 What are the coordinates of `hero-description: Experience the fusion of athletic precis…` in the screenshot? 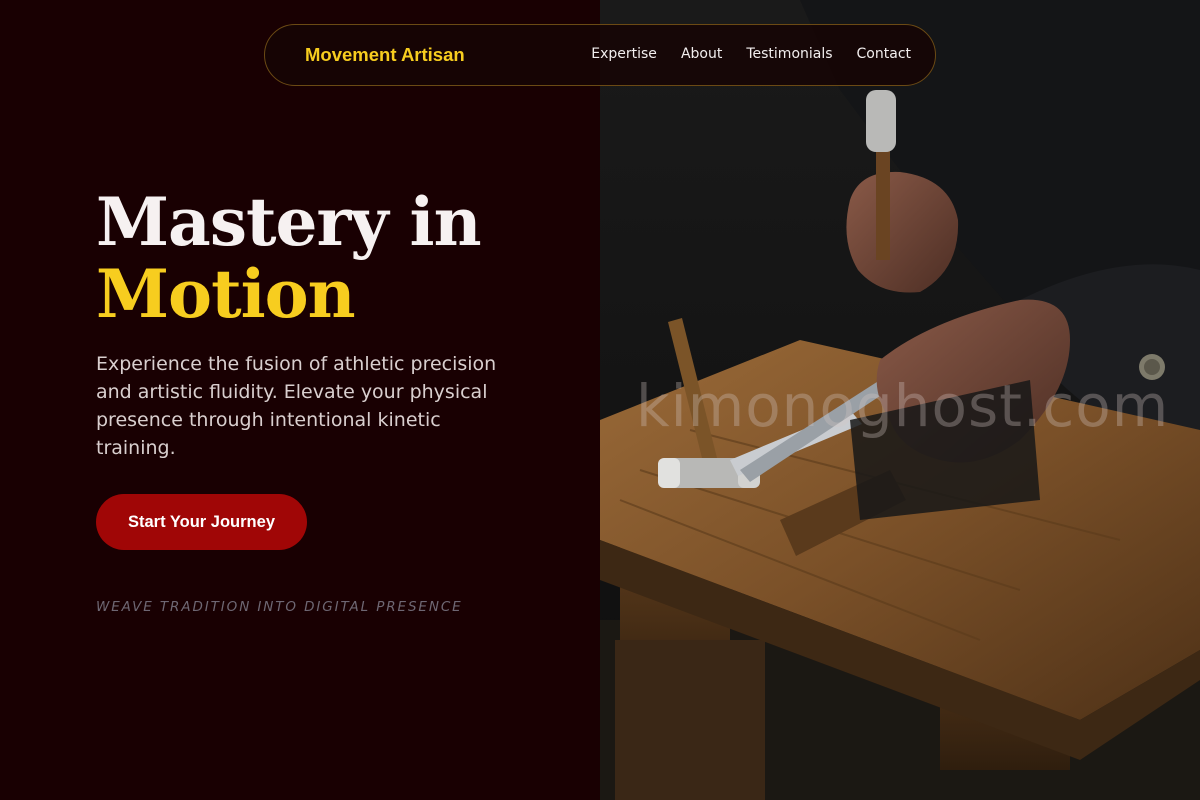 It's located at (296, 406).